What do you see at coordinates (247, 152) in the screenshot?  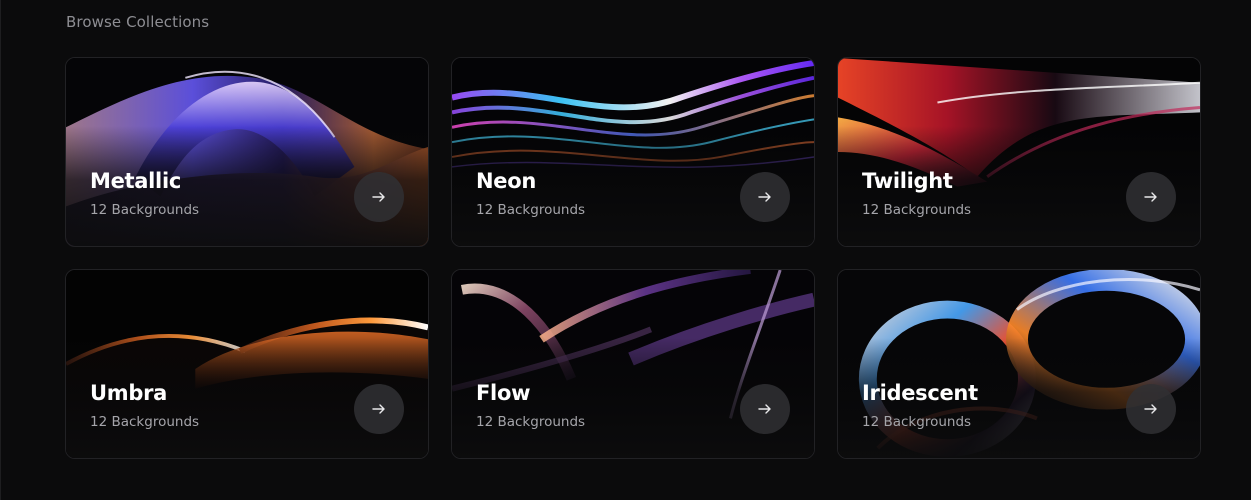 I see `collection-card-metallic: Metallic 12 Backgrounds` at bounding box center [247, 152].